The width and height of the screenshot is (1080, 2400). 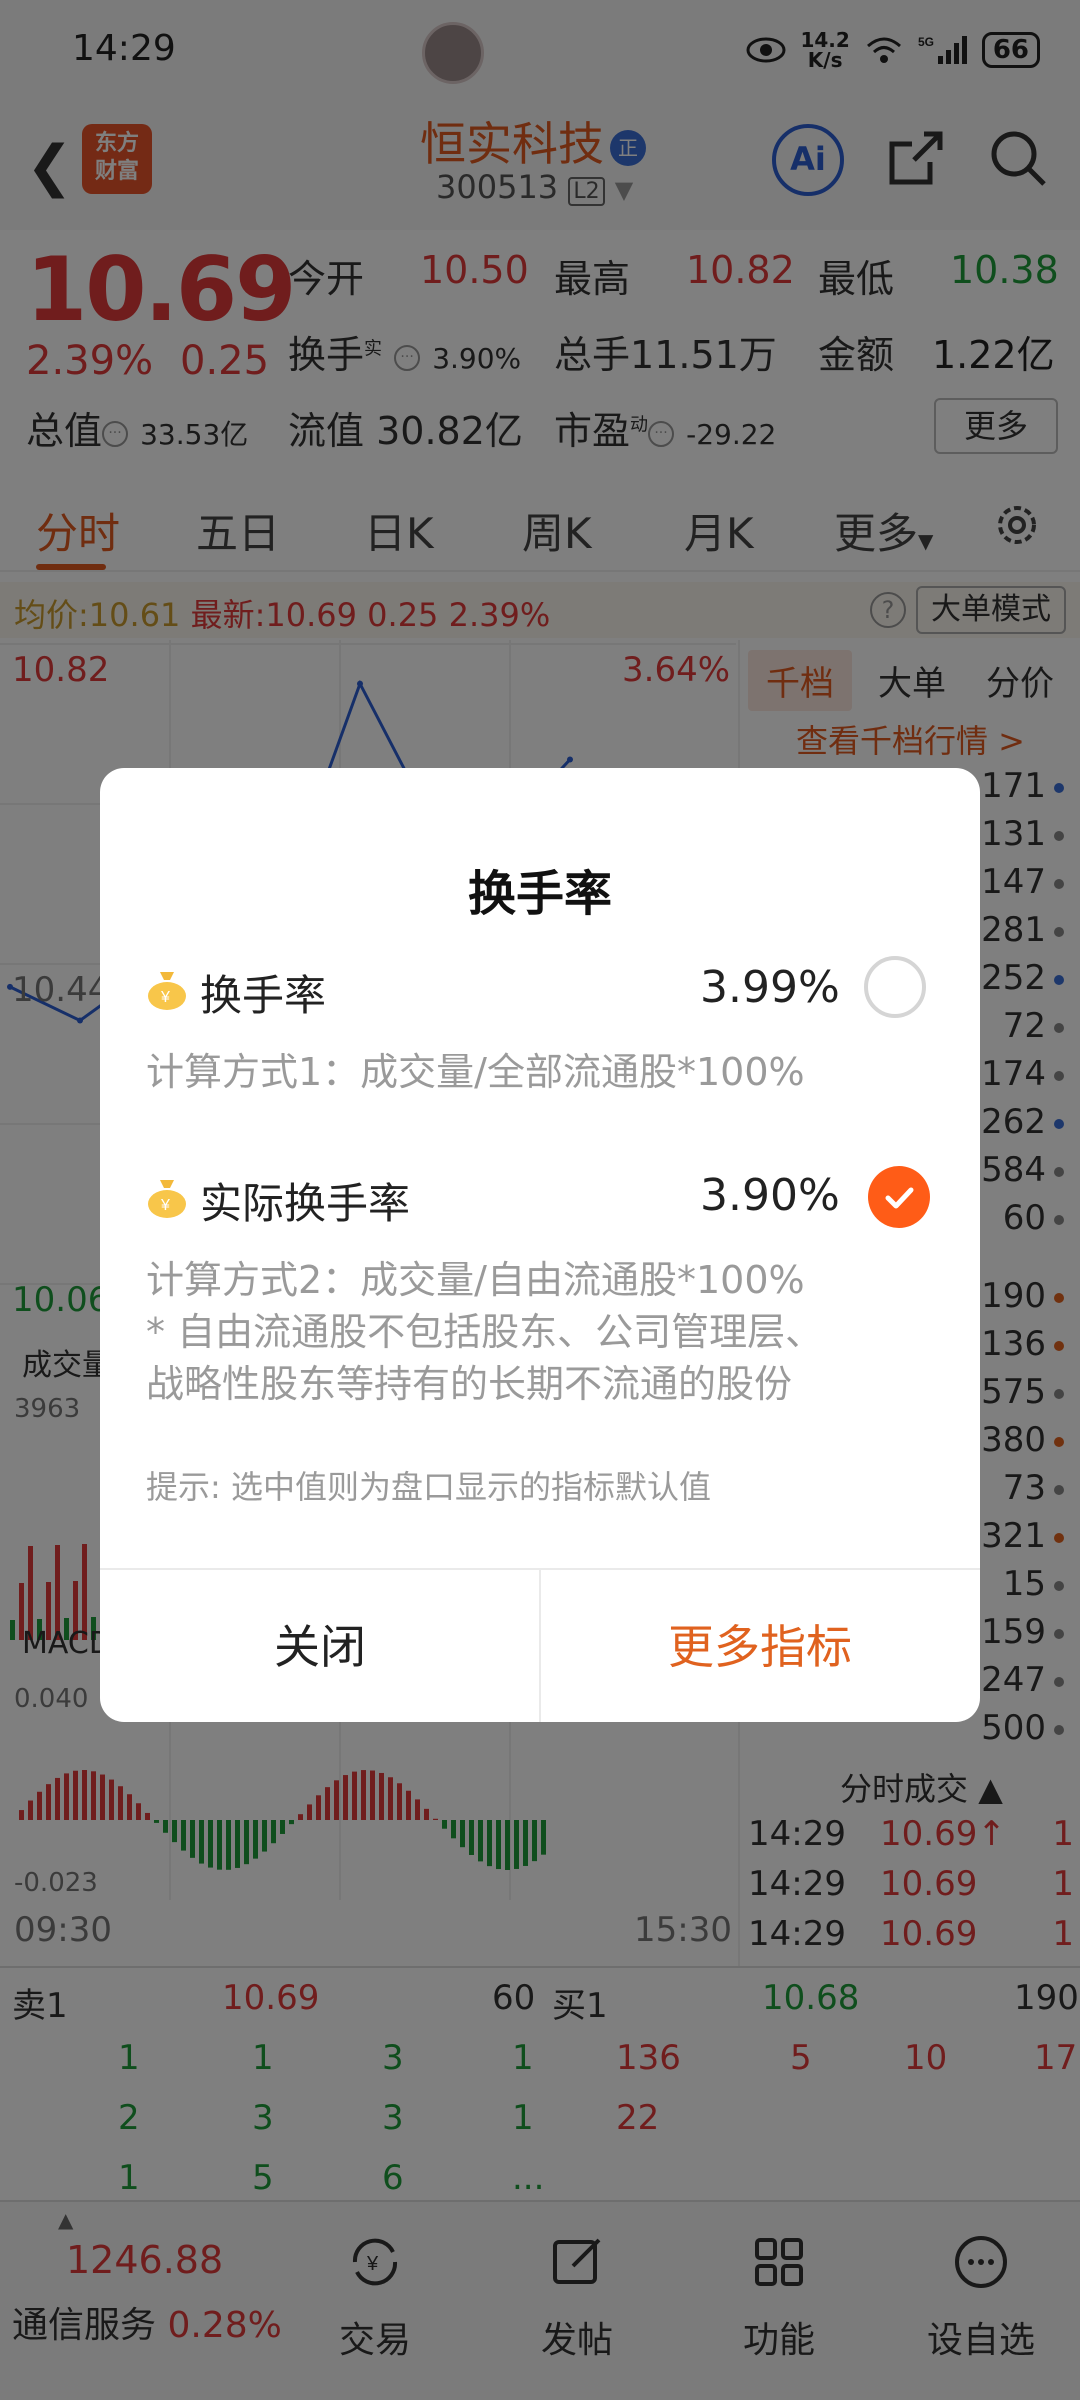 I want to click on option2-value: 3.90%, so click(x=770, y=1195).